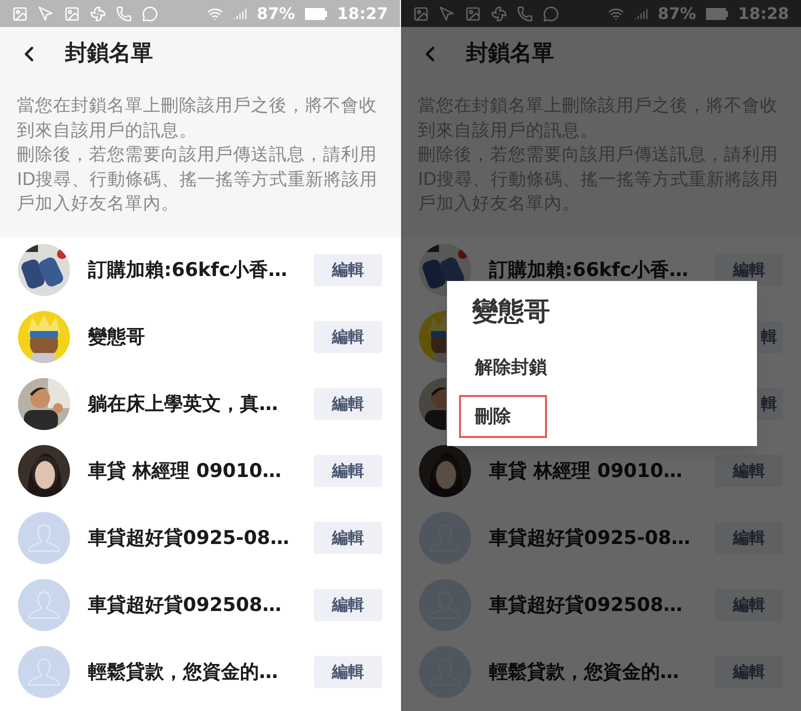 Image resolution: width=801 pixels, height=711 pixels. Describe the element at coordinates (117, 337) in the screenshot. I see `contact-name: 變態哥` at that location.